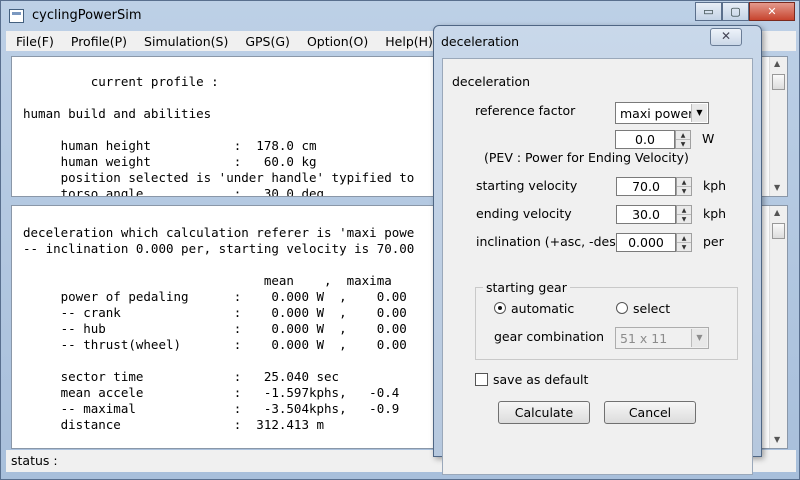 The image size is (800, 480). I want to click on calculate-button: Calculate, so click(544, 412).